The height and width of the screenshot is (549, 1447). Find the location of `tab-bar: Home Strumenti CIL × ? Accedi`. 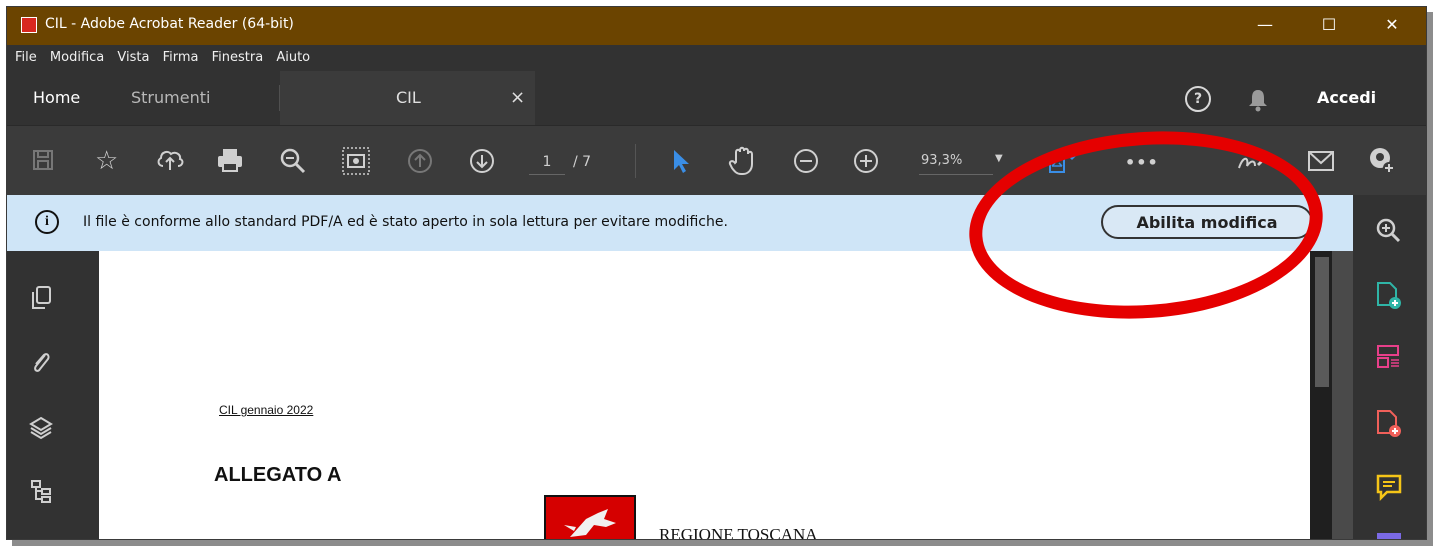

tab-bar: Home Strumenti CIL × ? Accedi is located at coordinates (716, 98).